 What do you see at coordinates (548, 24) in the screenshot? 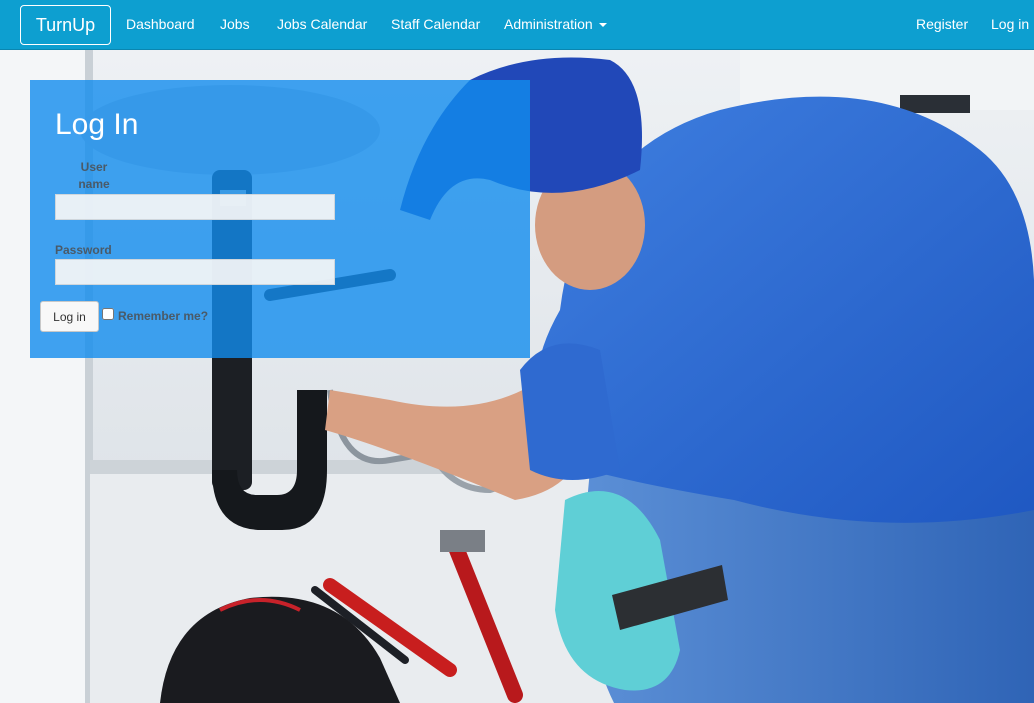
I see `nav-administration-label: Administration` at bounding box center [548, 24].